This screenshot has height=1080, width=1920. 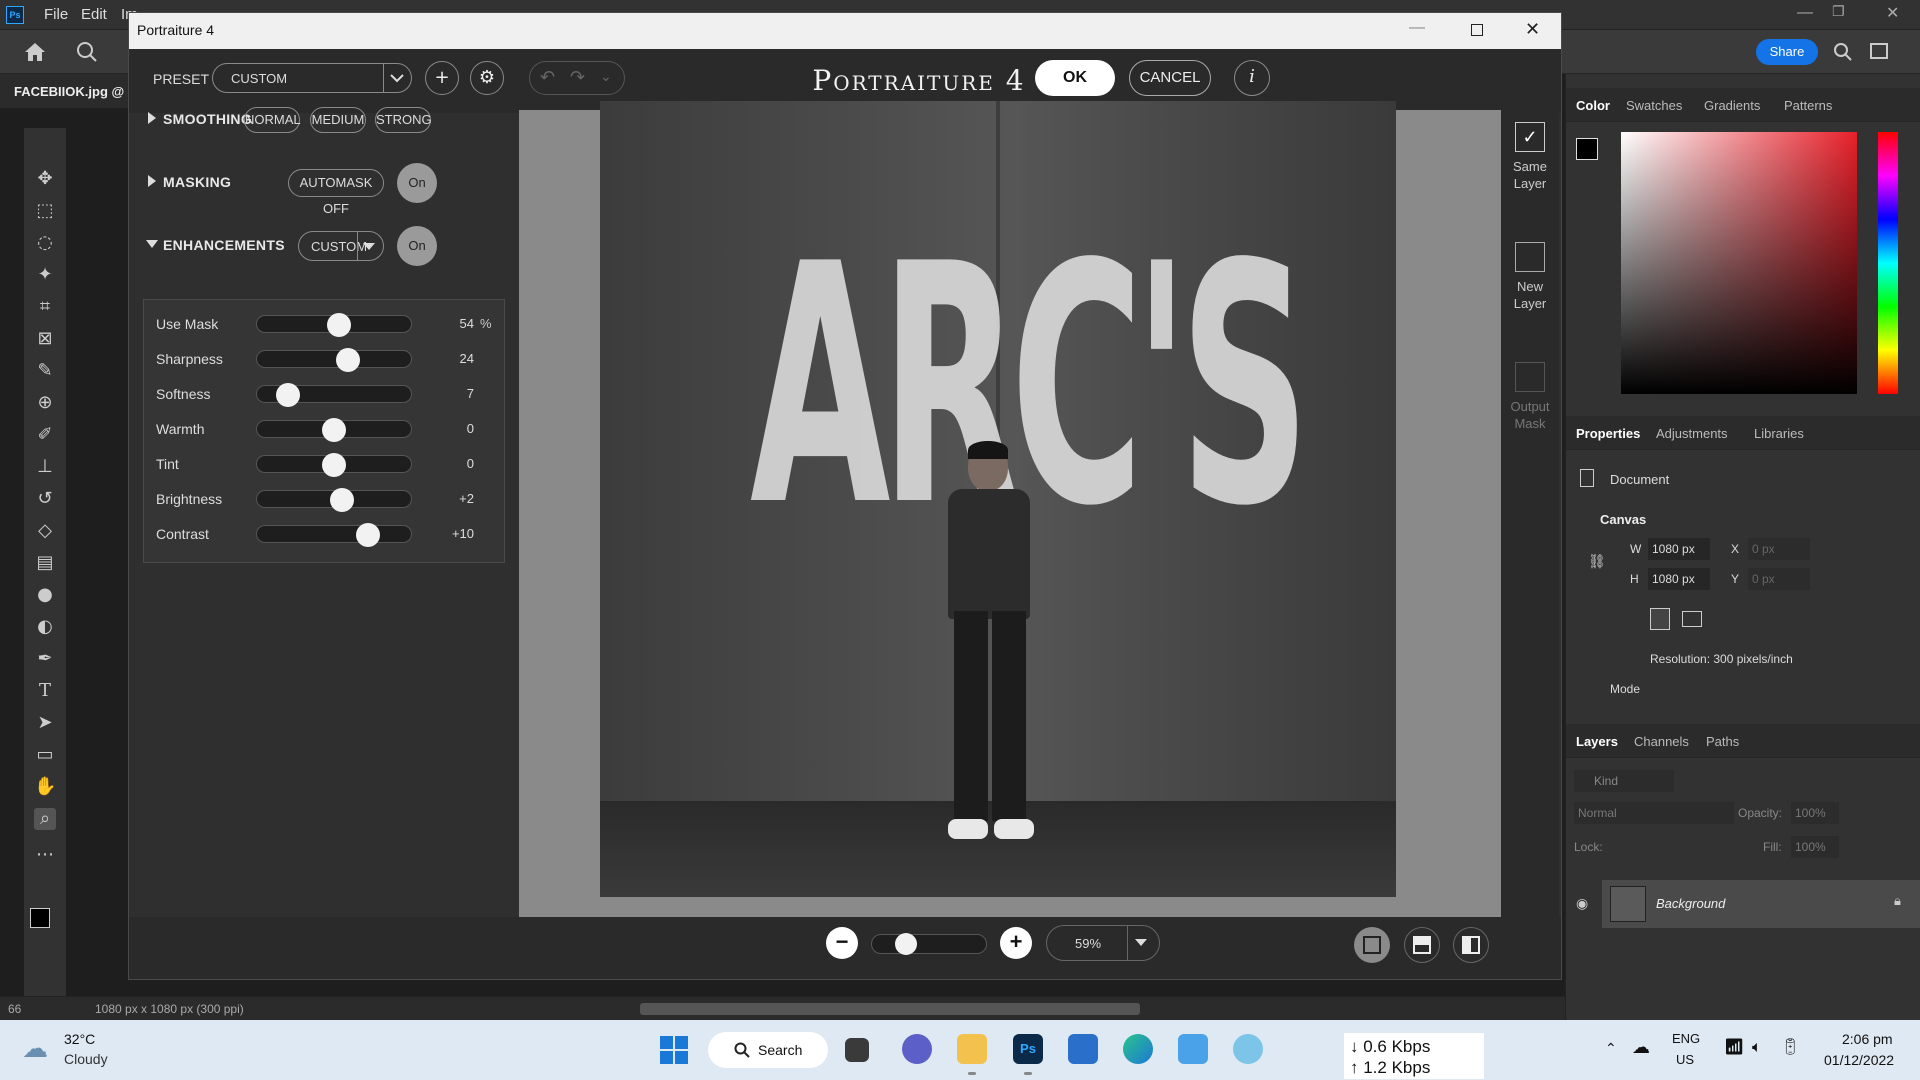 I want to click on tab-color: Color, so click(x=1593, y=105).